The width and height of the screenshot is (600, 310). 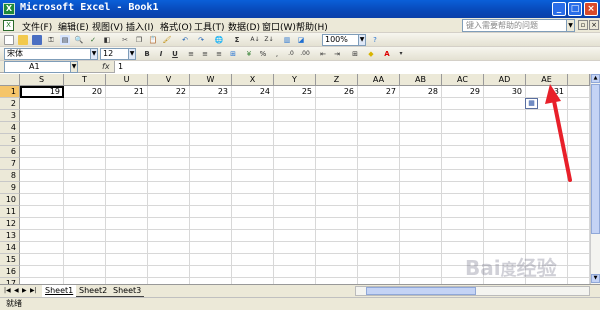 What do you see at coordinates (505, 224) in the screenshot?
I see `cell-ad12` at bounding box center [505, 224].